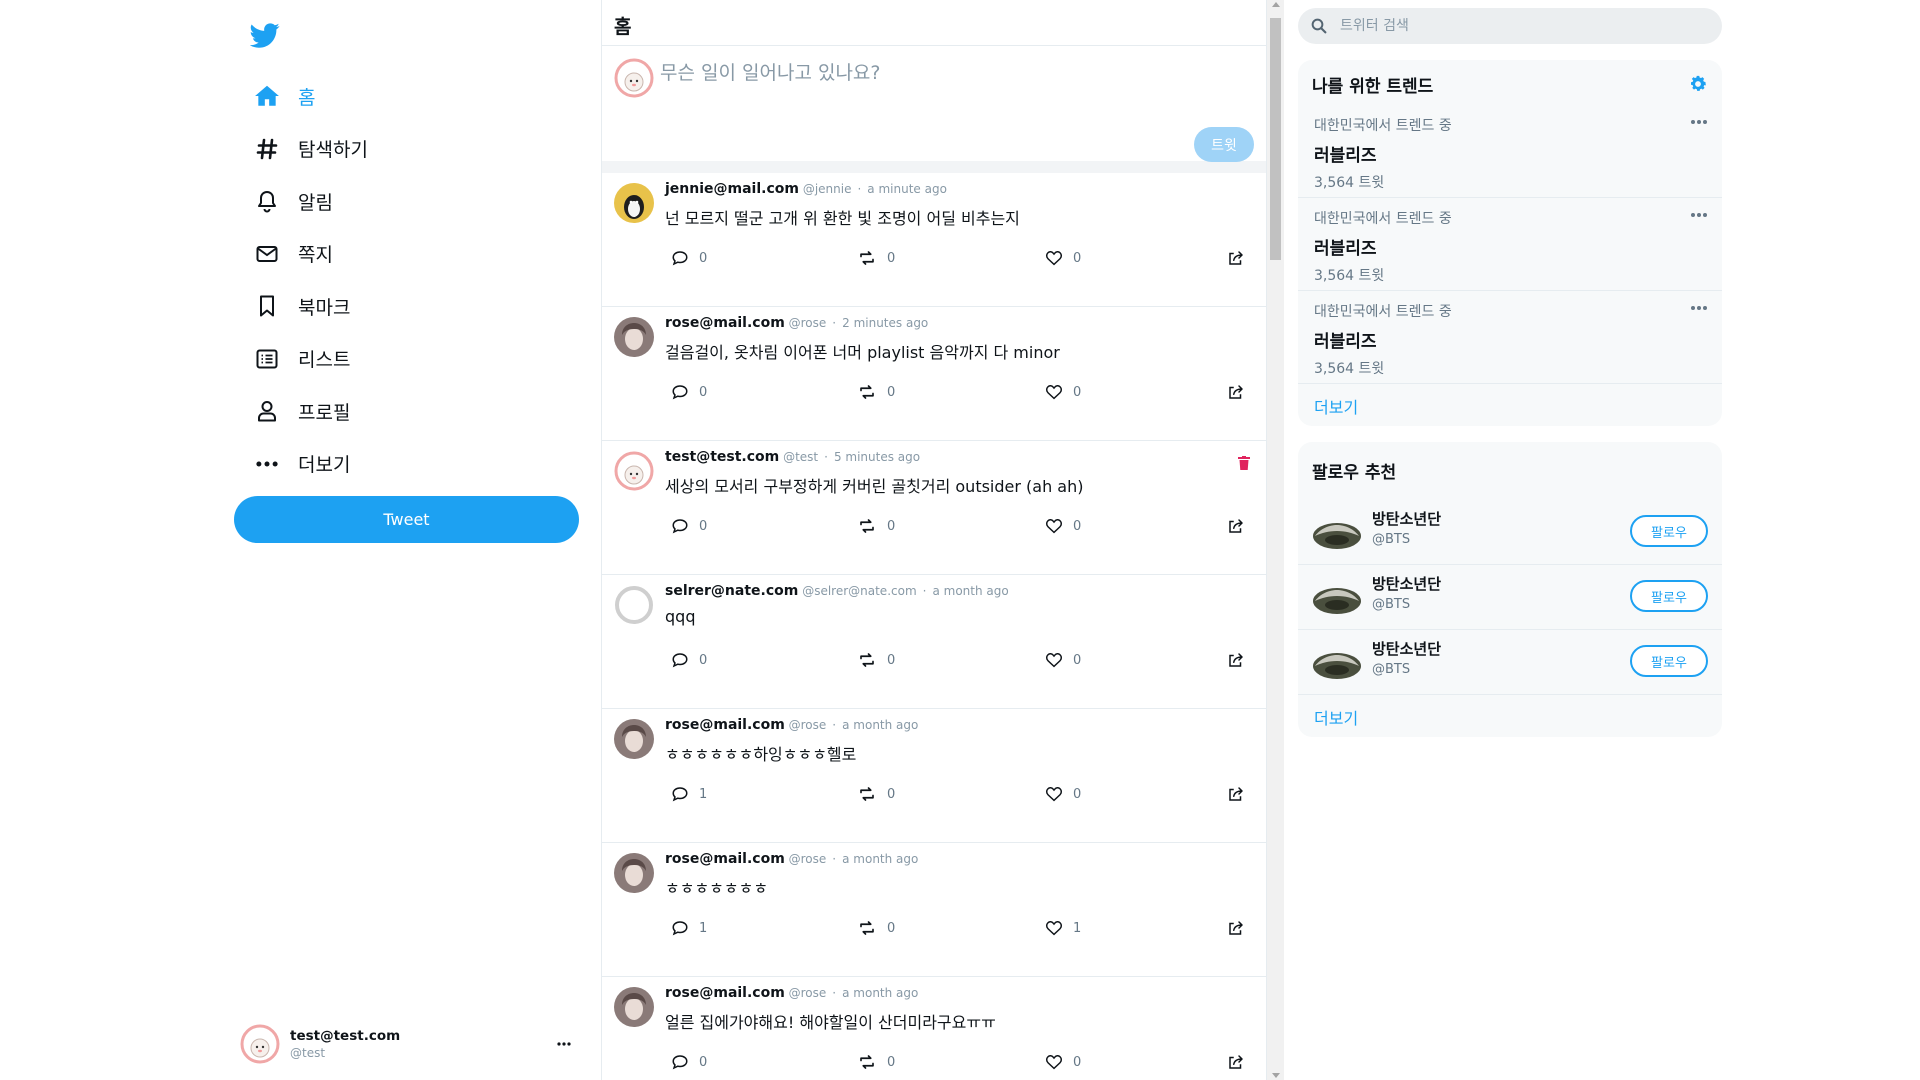 This screenshot has width=1920, height=1080. Describe the element at coordinates (1063, 928) in the screenshot. I see `like-button: 1` at that location.